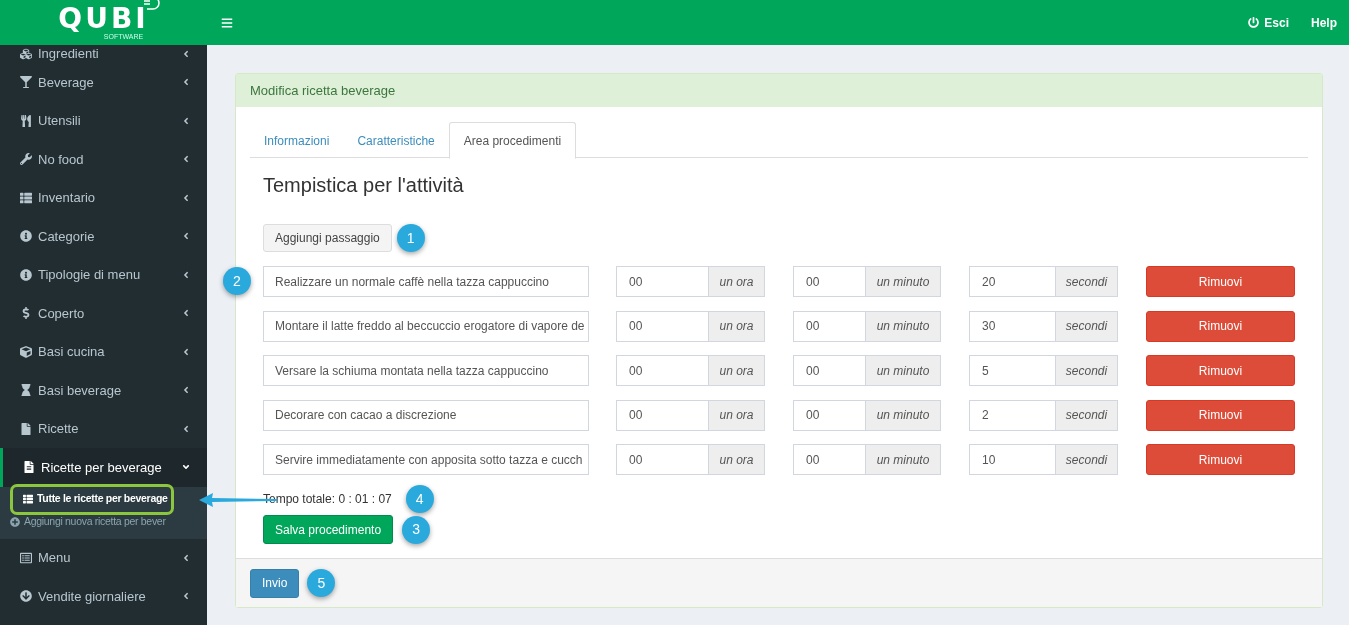  I want to click on logo-text: QUBI, so click(103, 18).